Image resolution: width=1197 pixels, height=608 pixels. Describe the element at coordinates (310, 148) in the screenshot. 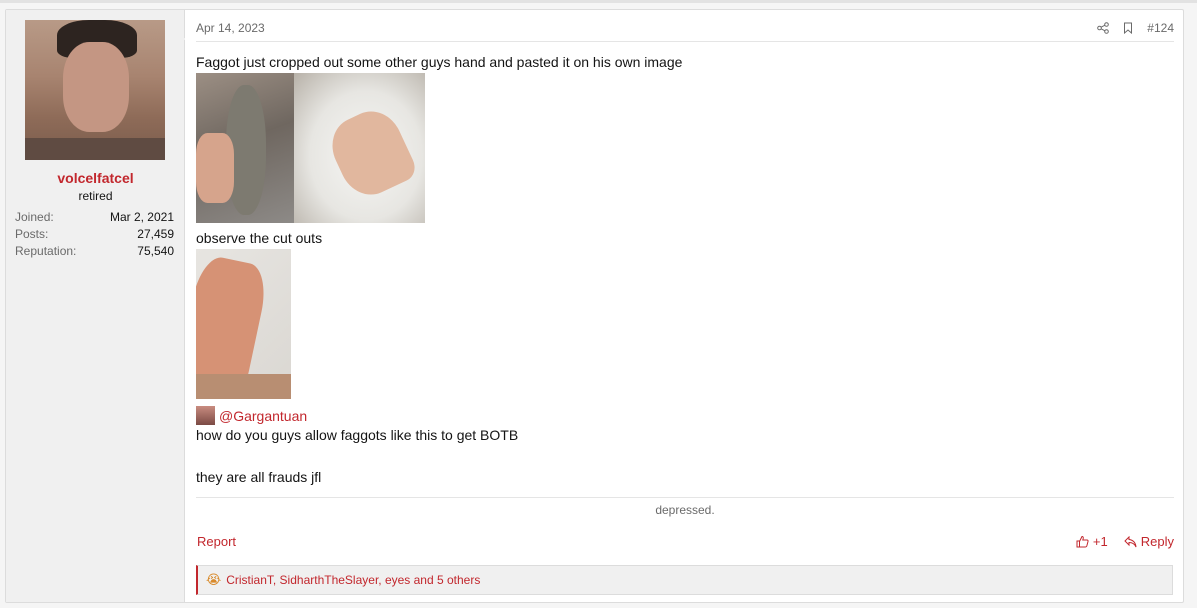

I see `attached-image-fish-sink` at that location.